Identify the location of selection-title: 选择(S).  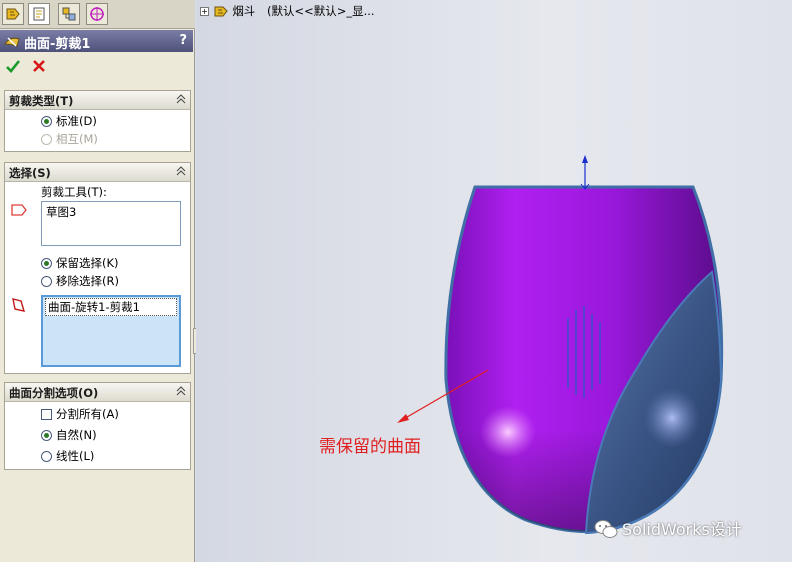
(30, 173).